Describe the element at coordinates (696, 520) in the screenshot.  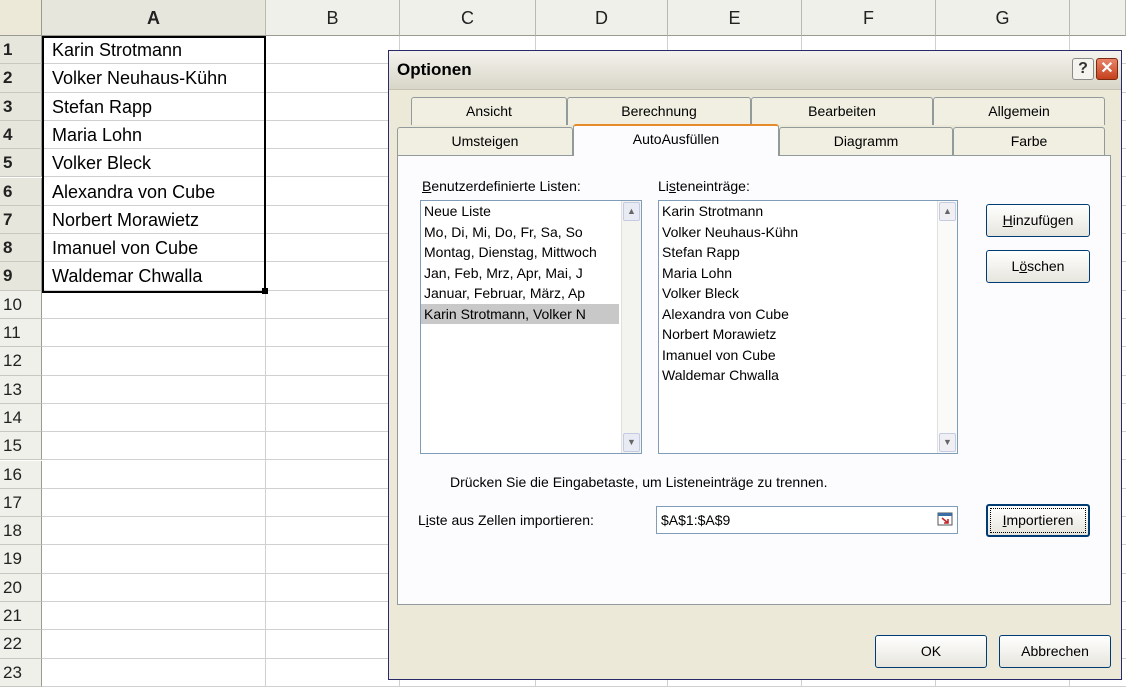
I see `import-range-value: $A$1:$A$9` at that location.